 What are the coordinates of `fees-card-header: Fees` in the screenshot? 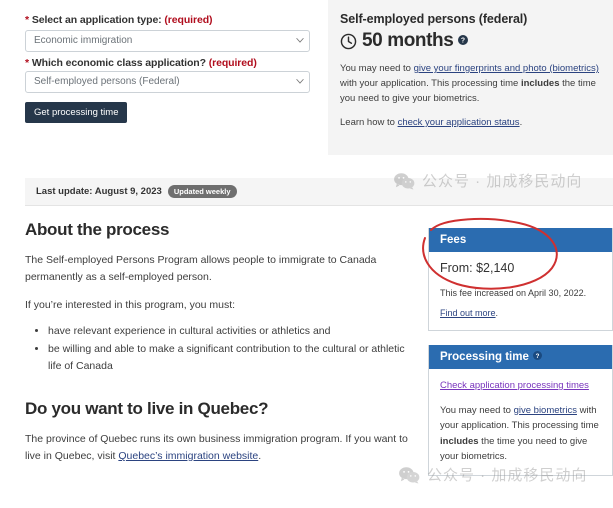 It's located at (520, 240).